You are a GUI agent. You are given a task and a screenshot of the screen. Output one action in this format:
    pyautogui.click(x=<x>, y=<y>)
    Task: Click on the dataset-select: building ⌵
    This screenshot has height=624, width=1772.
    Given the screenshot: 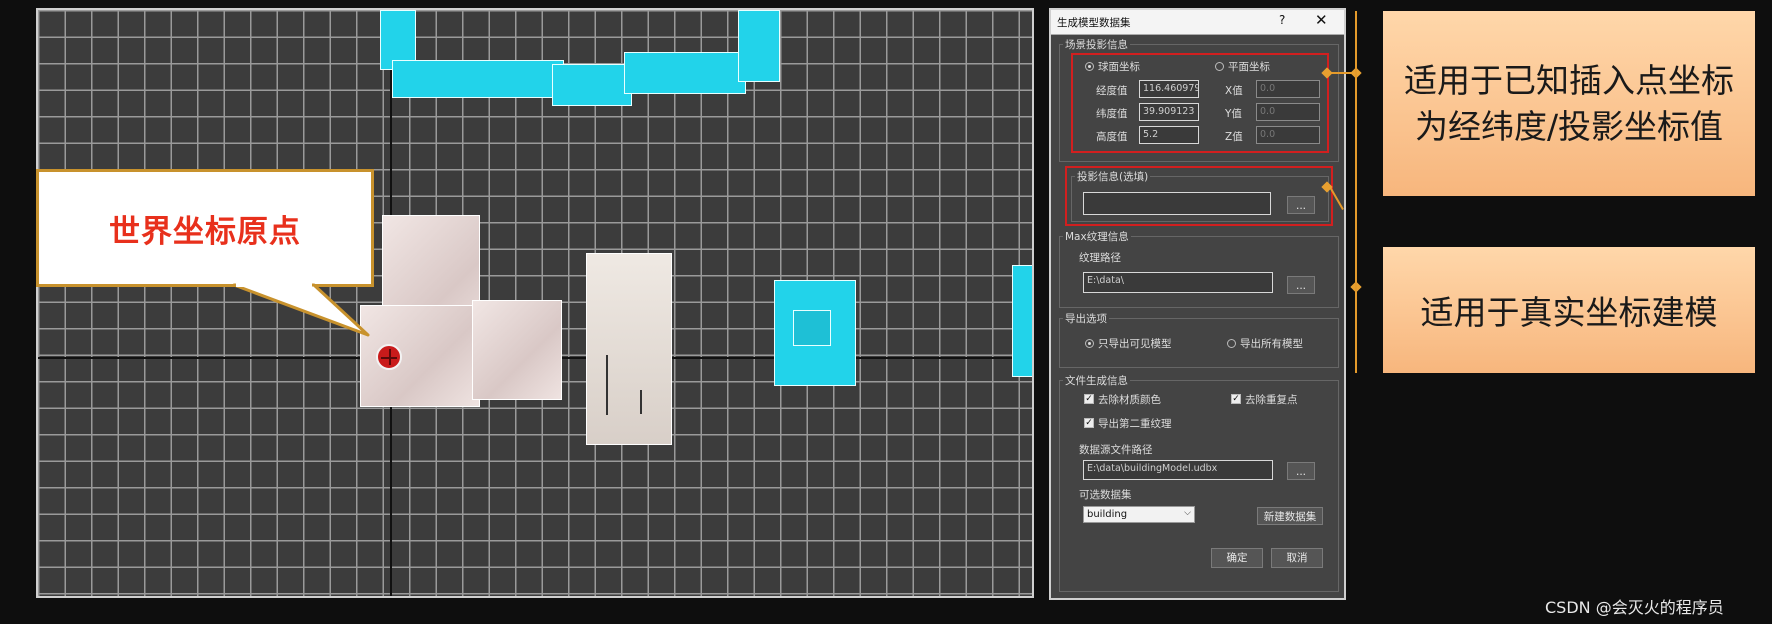 What is the action you would take?
    pyautogui.click(x=1139, y=514)
    